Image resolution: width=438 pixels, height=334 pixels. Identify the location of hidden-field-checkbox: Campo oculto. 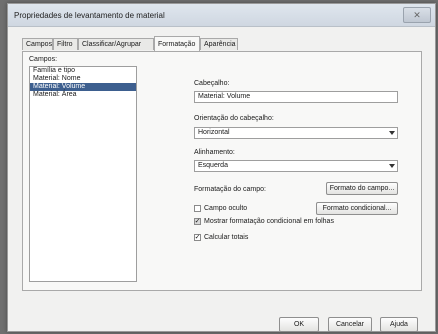
(220, 208).